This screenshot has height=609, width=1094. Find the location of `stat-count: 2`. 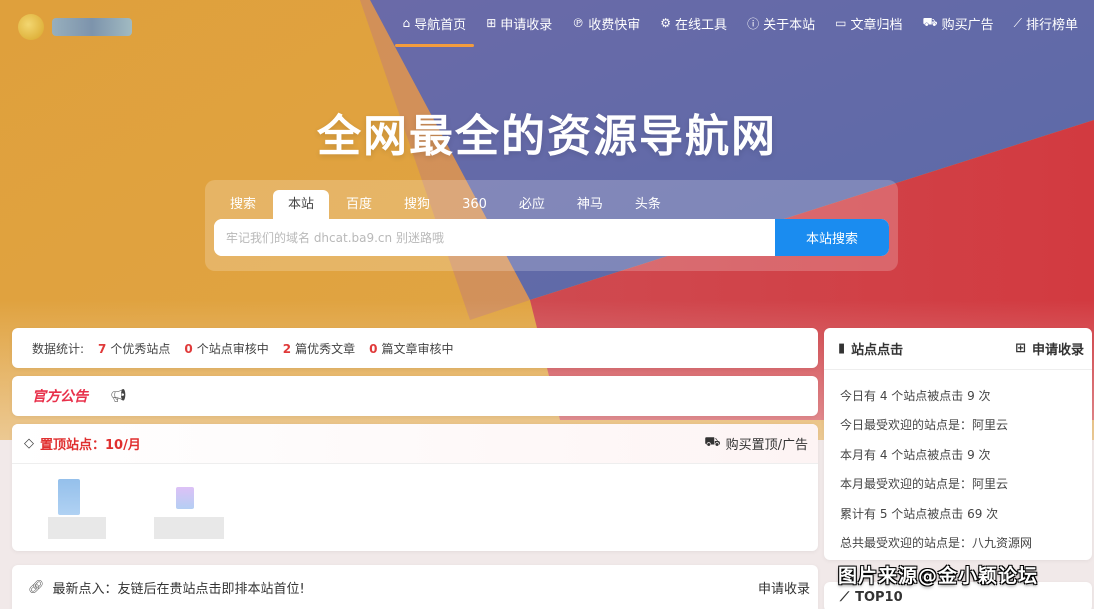

stat-count: 2 is located at coordinates (287, 348).